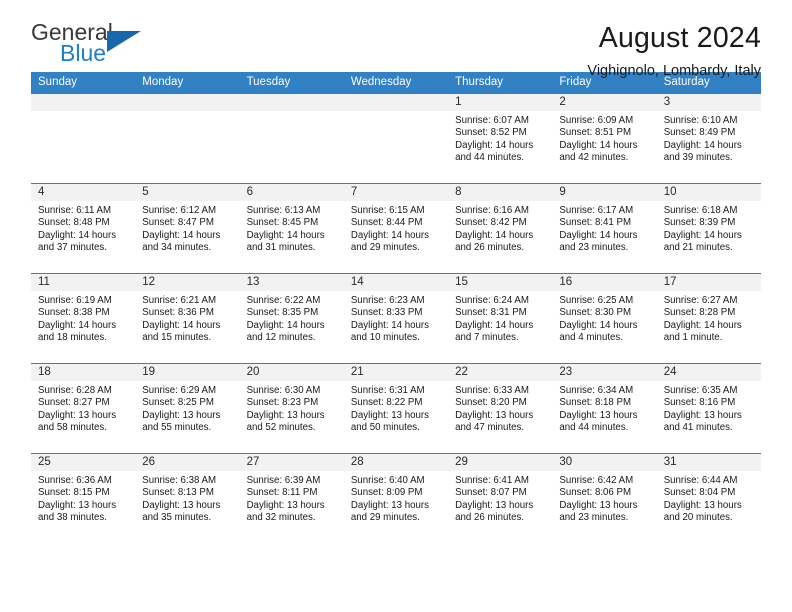  I want to click on sunrise-text: Sunrise: 6:10 AM, so click(700, 120).